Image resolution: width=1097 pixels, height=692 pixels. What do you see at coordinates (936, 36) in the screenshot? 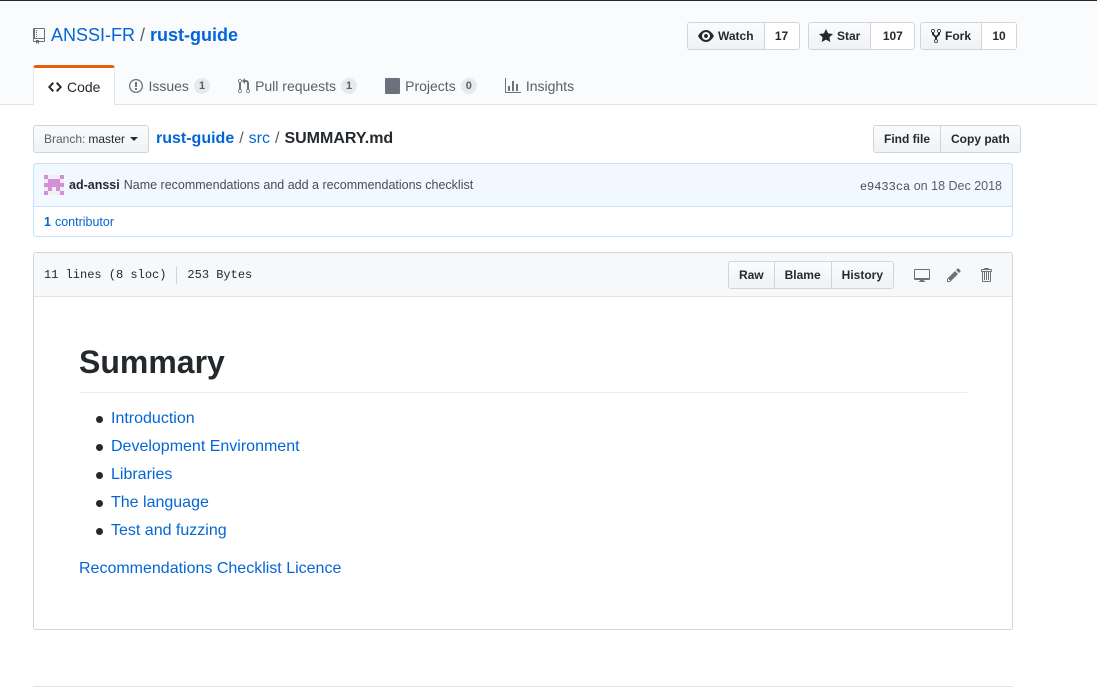
I see `fork-icon` at bounding box center [936, 36].